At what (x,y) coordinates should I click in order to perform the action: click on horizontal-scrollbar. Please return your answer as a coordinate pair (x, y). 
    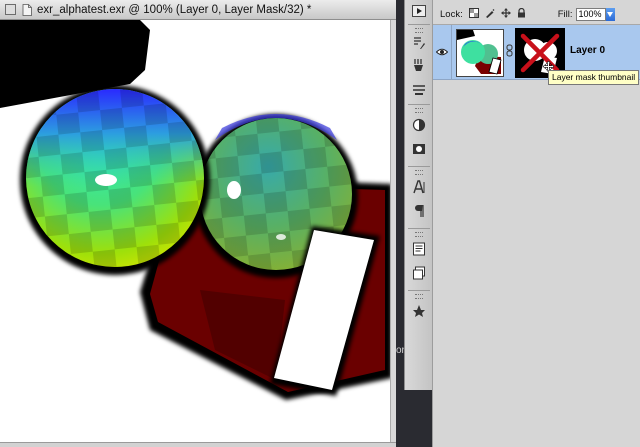
    Looking at the image, I should click on (198, 444).